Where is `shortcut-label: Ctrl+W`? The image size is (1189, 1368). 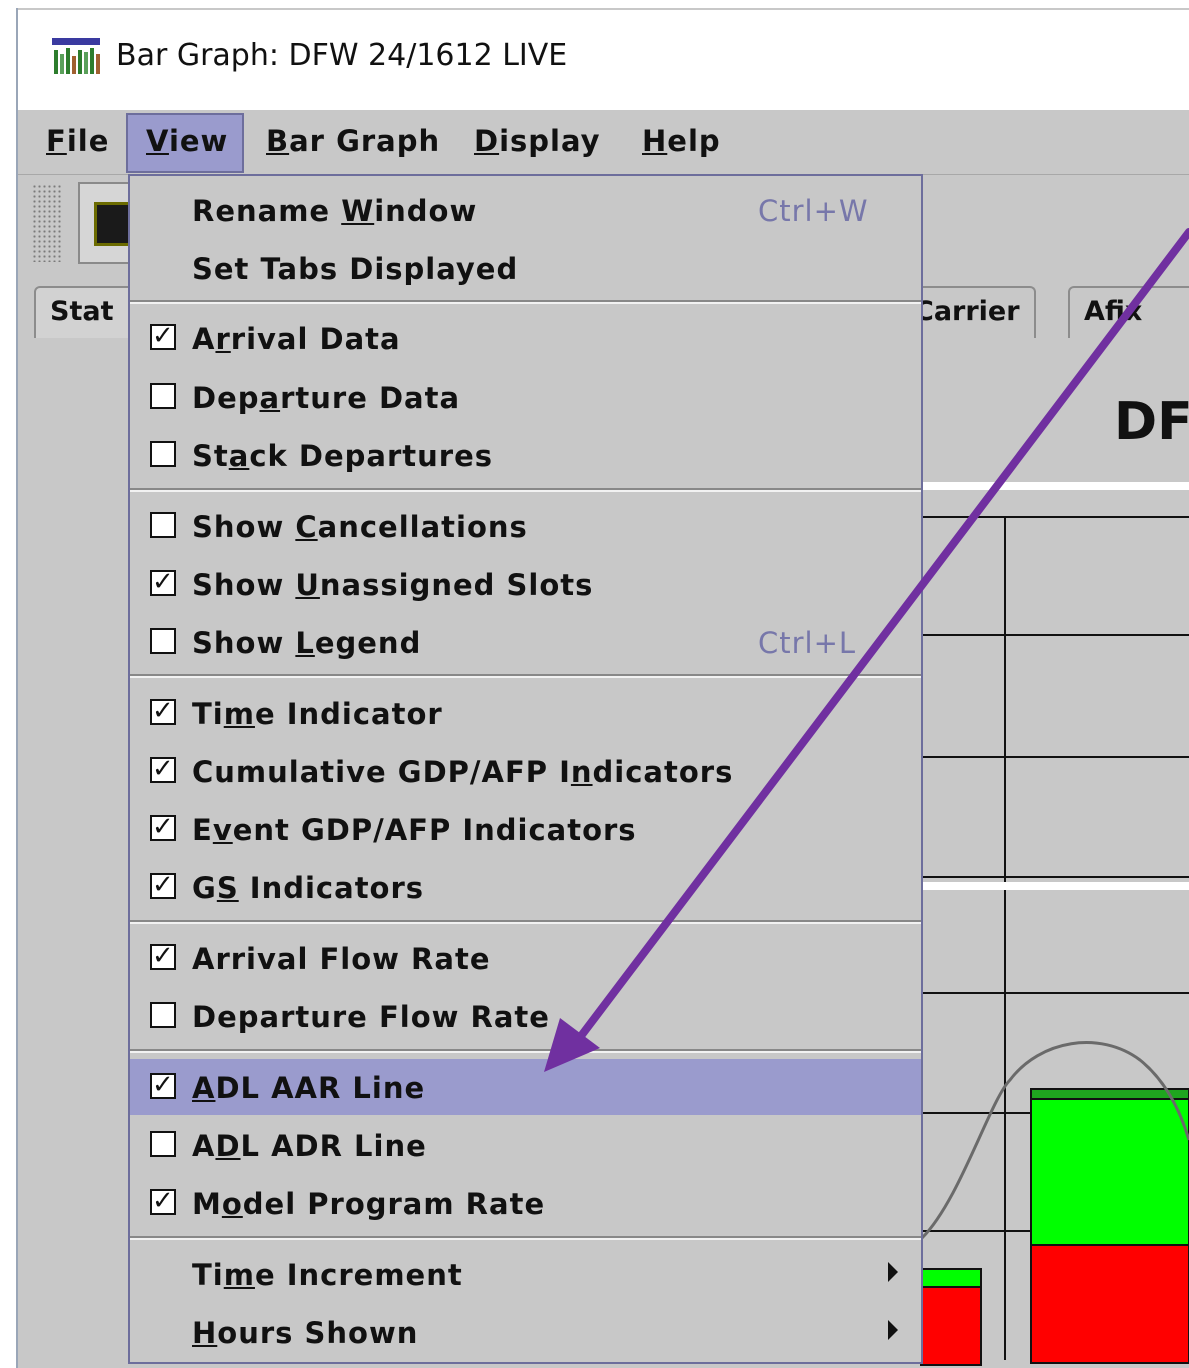
shortcut-label: Ctrl+W is located at coordinates (813, 211).